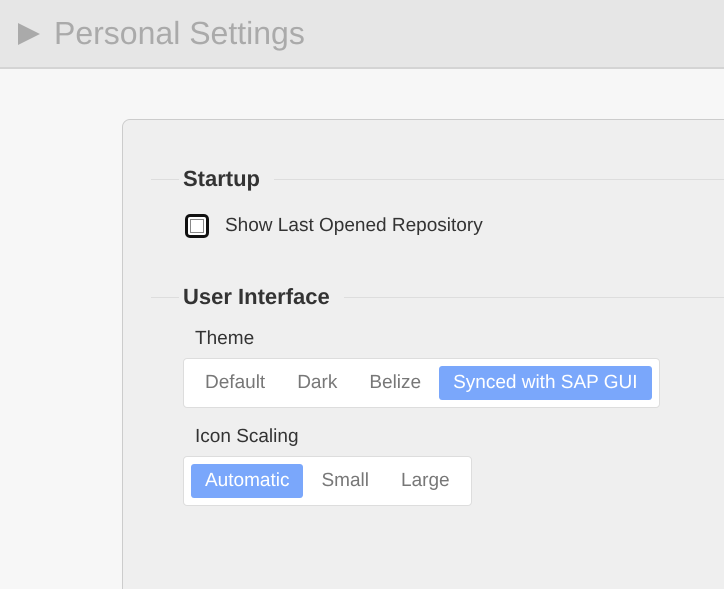  Describe the element at coordinates (247, 437) in the screenshot. I see `field-label: Icon Scaling` at that location.